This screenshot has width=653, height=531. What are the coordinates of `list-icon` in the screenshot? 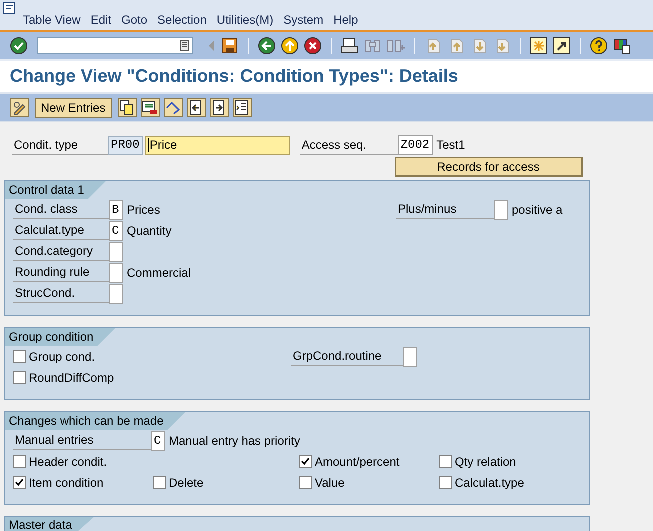 It's located at (184, 45).